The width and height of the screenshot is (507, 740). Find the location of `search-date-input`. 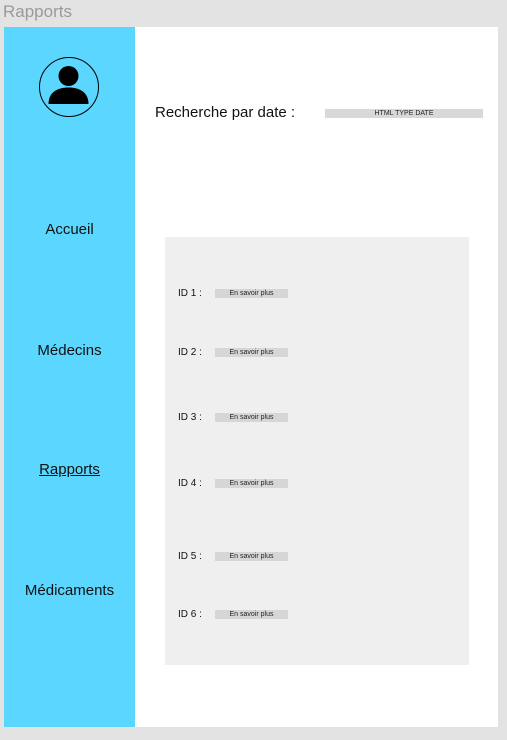

search-date-input is located at coordinates (404, 113).